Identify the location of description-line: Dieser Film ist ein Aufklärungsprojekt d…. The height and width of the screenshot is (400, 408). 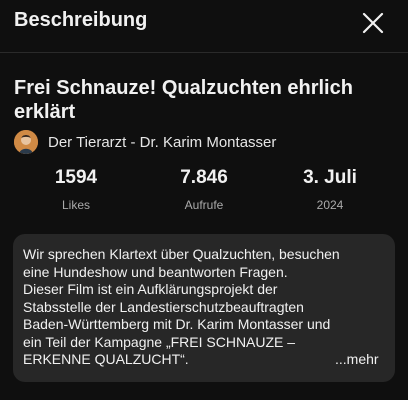
(150, 289).